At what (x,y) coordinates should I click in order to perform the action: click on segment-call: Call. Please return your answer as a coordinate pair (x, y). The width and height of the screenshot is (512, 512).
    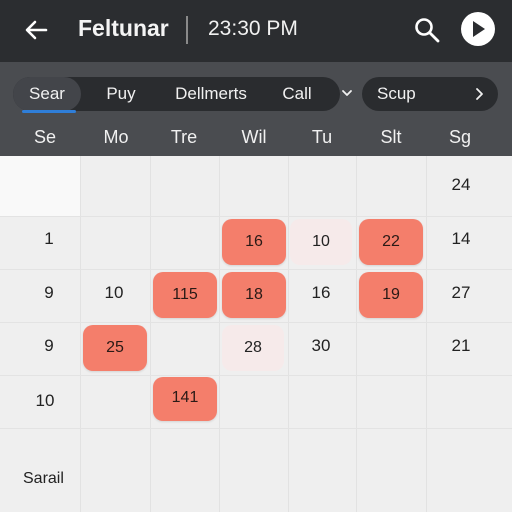
    Looking at the image, I should click on (297, 94).